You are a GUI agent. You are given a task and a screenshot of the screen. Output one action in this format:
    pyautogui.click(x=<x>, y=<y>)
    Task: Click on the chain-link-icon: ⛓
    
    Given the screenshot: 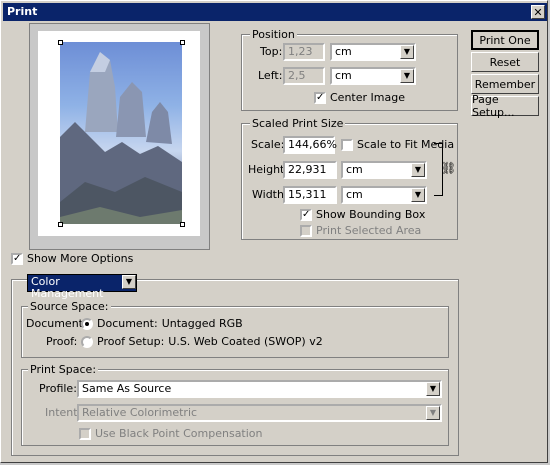 What is the action you would take?
    pyautogui.click(x=448, y=168)
    